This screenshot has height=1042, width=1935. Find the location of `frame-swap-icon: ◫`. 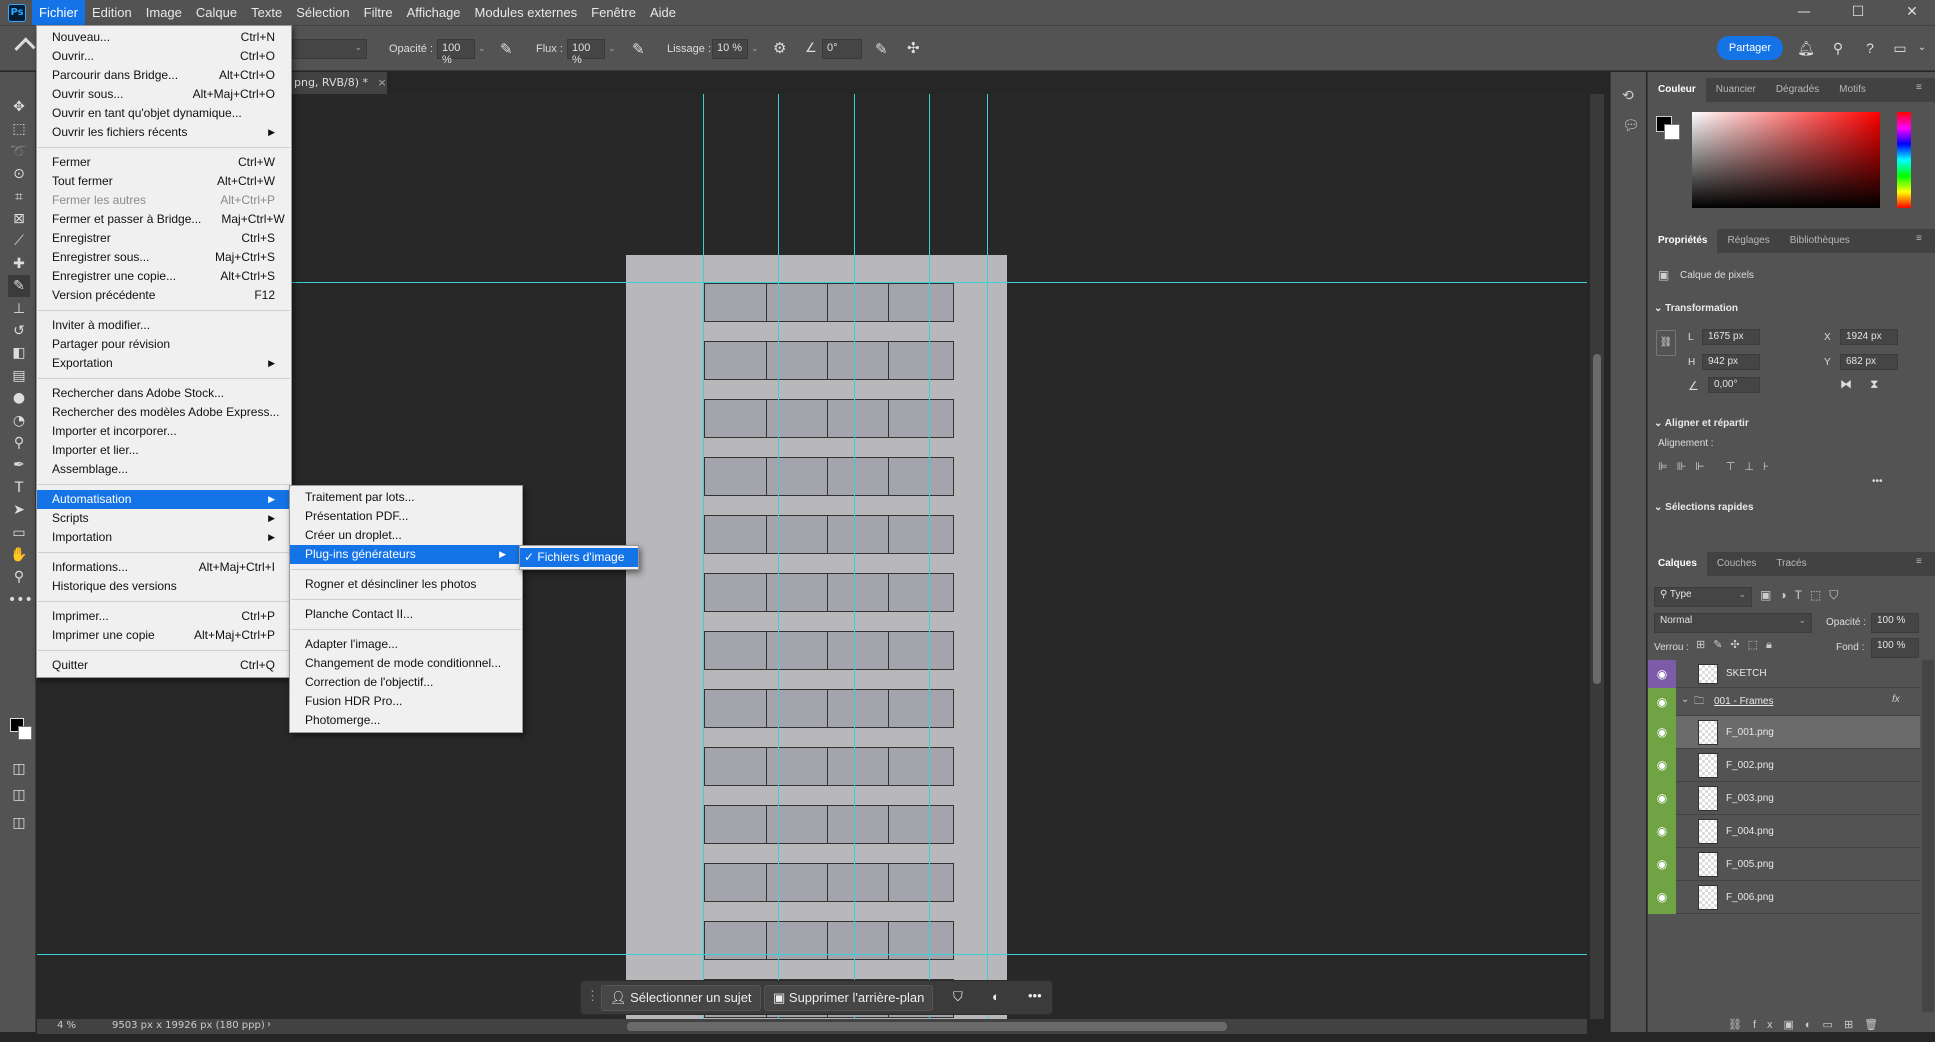

frame-swap-icon: ◫ is located at coordinates (19, 823).